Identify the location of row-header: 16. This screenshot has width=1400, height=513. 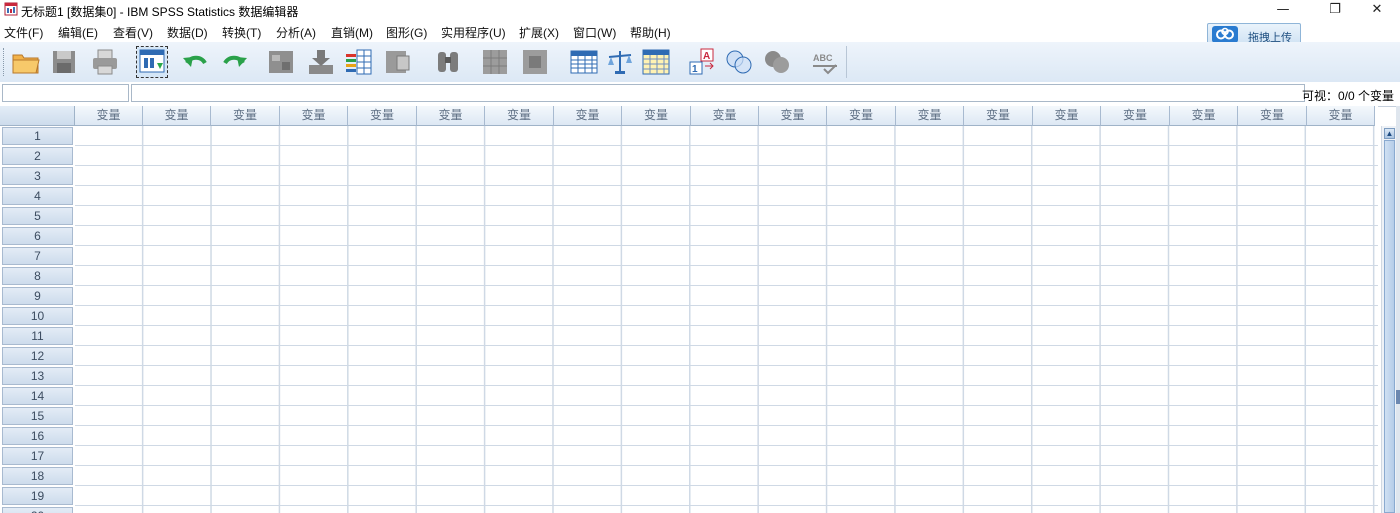
(37, 436).